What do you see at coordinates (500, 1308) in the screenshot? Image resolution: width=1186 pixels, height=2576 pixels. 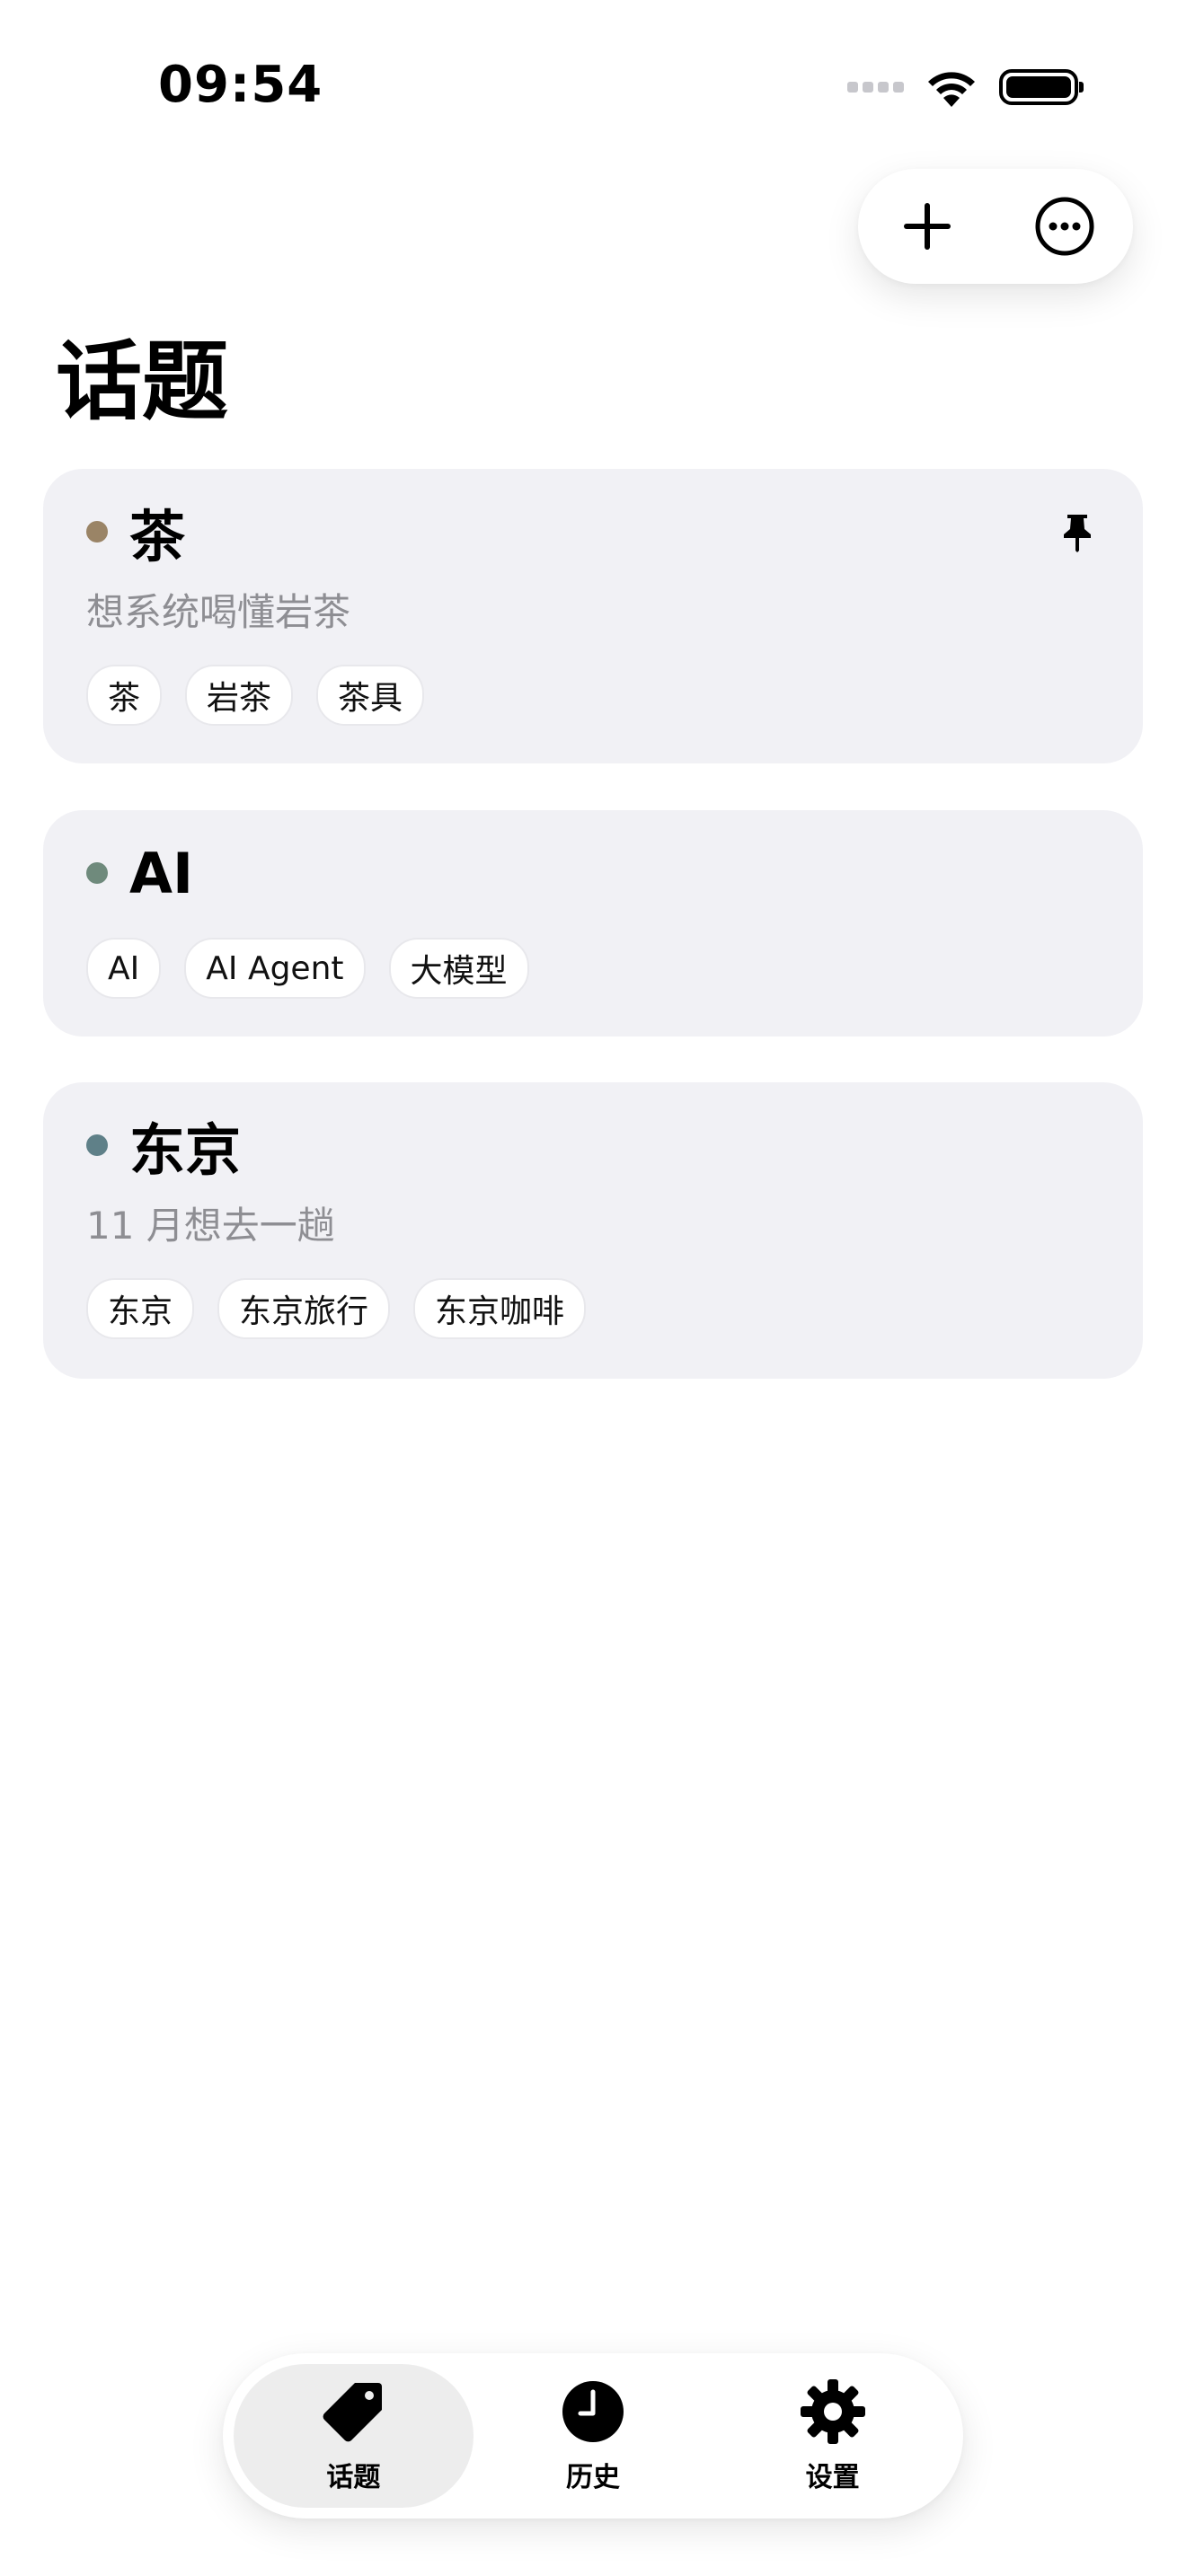 I see `tag-chip: 东京咖啡` at bounding box center [500, 1308].